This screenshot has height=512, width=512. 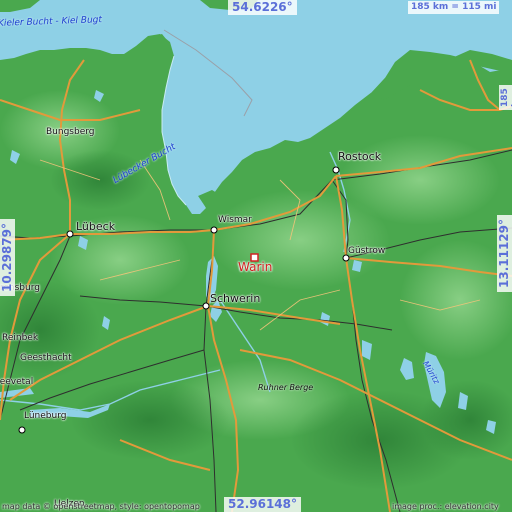 What do you see at coordinates (235, 298) in the screenshot?
I see `schwerin-label: Schwerin` at bounding box center [235, 298].